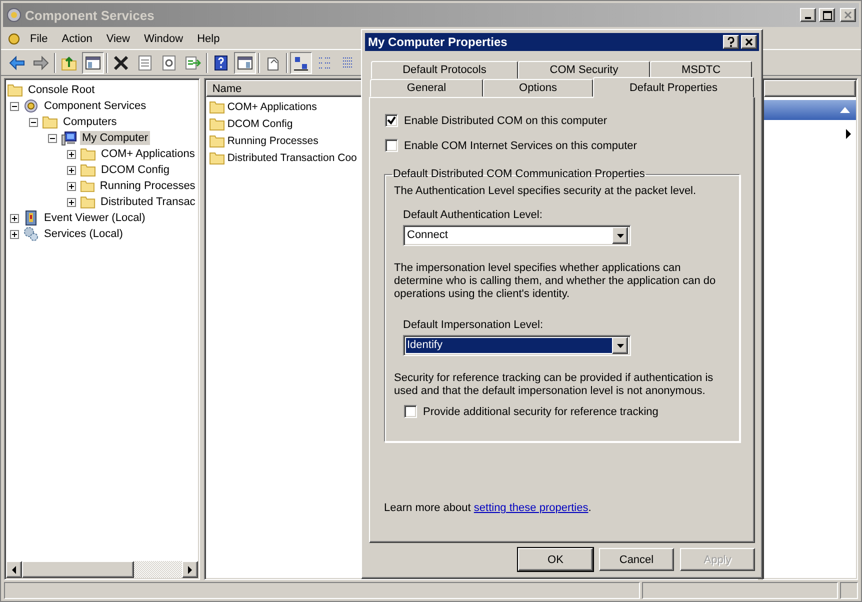 The height and width of the screenshot is (602, 862). I want to click on auth-description: The Authentication Level specifies security at the packet level., so click(546, 191).